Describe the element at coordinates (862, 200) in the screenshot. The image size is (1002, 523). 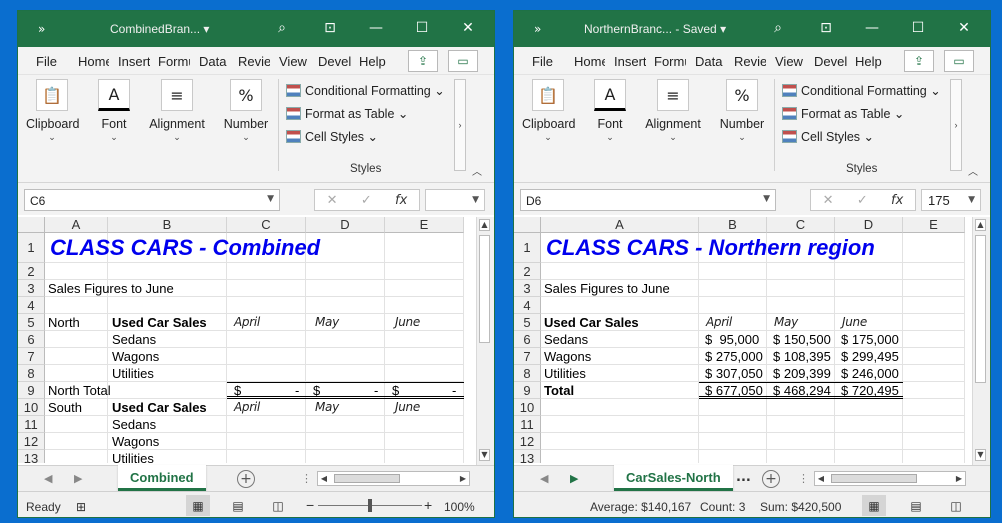
I see `enter-icon: ✓` at that location.